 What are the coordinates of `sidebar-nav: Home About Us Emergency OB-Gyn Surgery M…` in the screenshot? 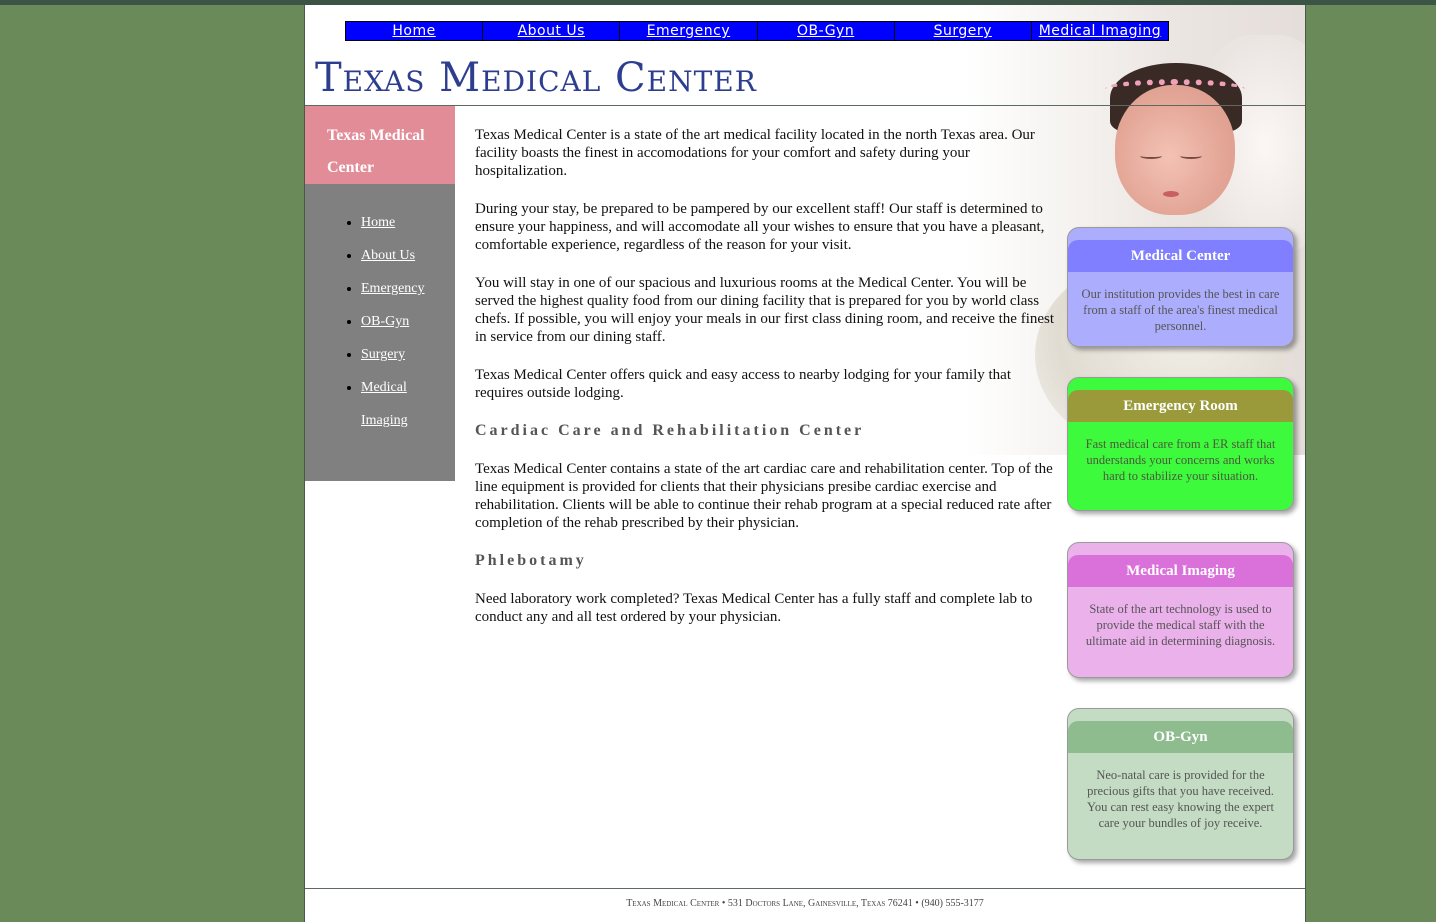 It's located at (380, 321).